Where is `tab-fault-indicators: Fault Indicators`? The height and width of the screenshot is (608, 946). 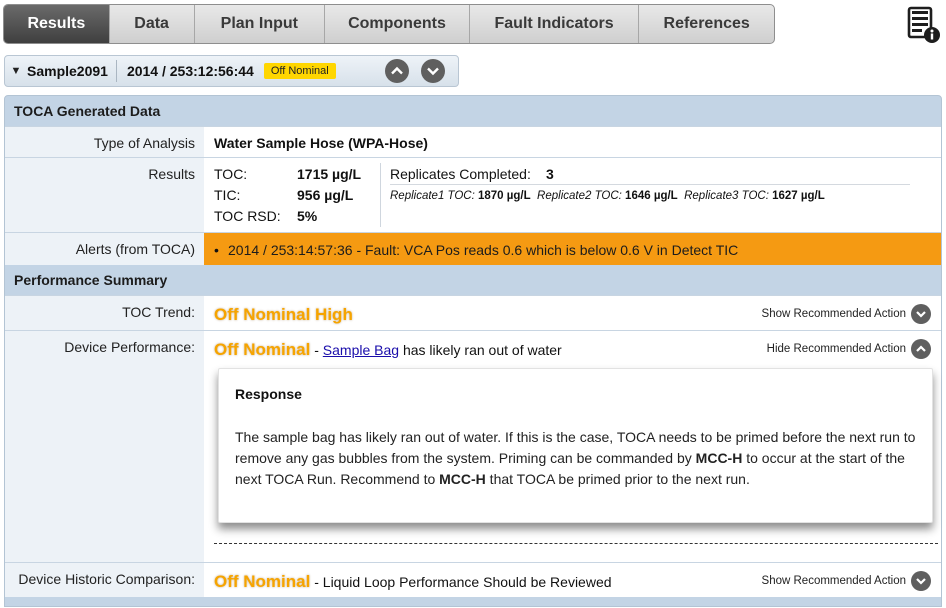 tab-fault-indicators: Fault Indicators is located at coordinates (553, 24).